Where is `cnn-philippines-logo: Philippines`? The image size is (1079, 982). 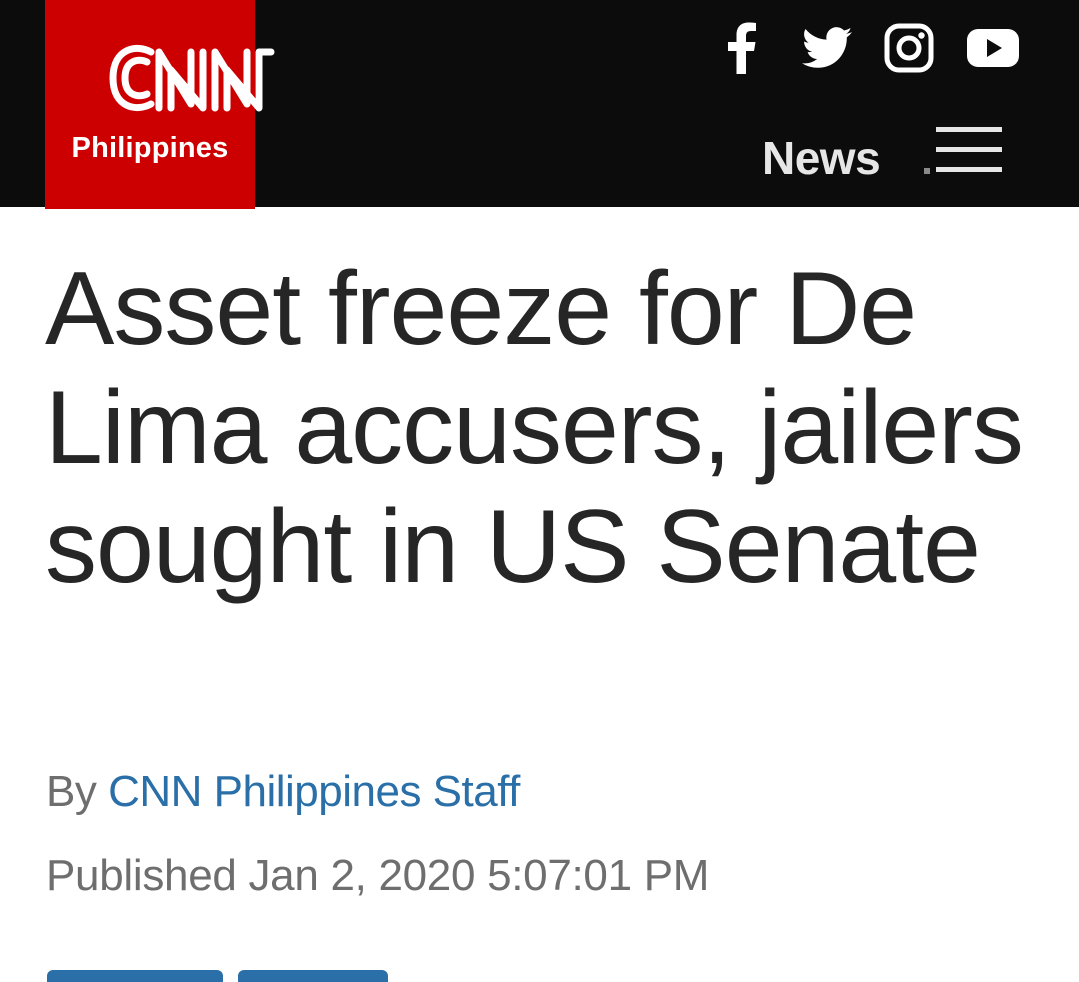 cnn-philippines-logo: Philippines is located at coordinates (160, 104).